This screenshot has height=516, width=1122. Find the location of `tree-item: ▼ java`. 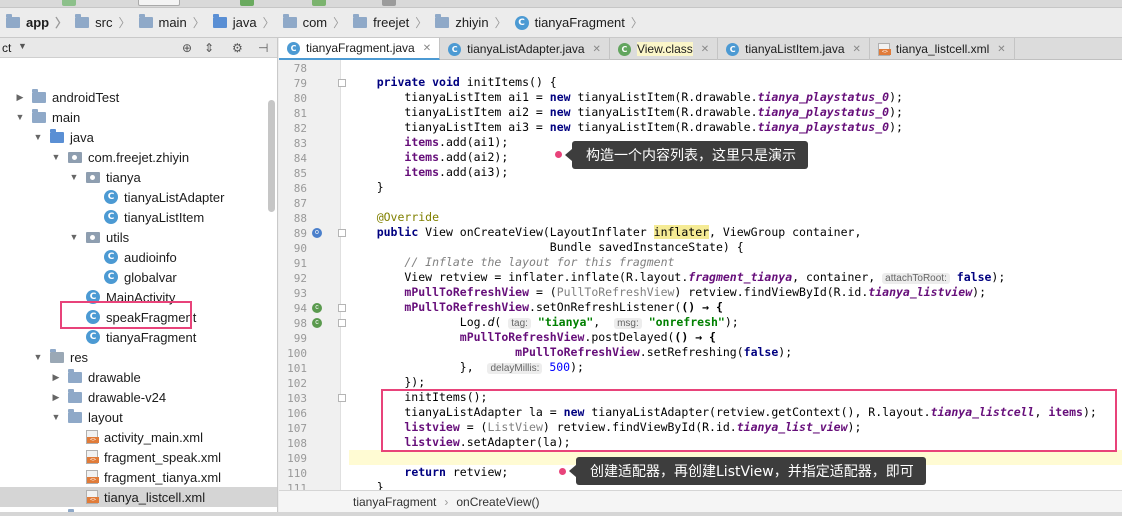

tree-item: ▼ java is located at coordinates (138, 137).